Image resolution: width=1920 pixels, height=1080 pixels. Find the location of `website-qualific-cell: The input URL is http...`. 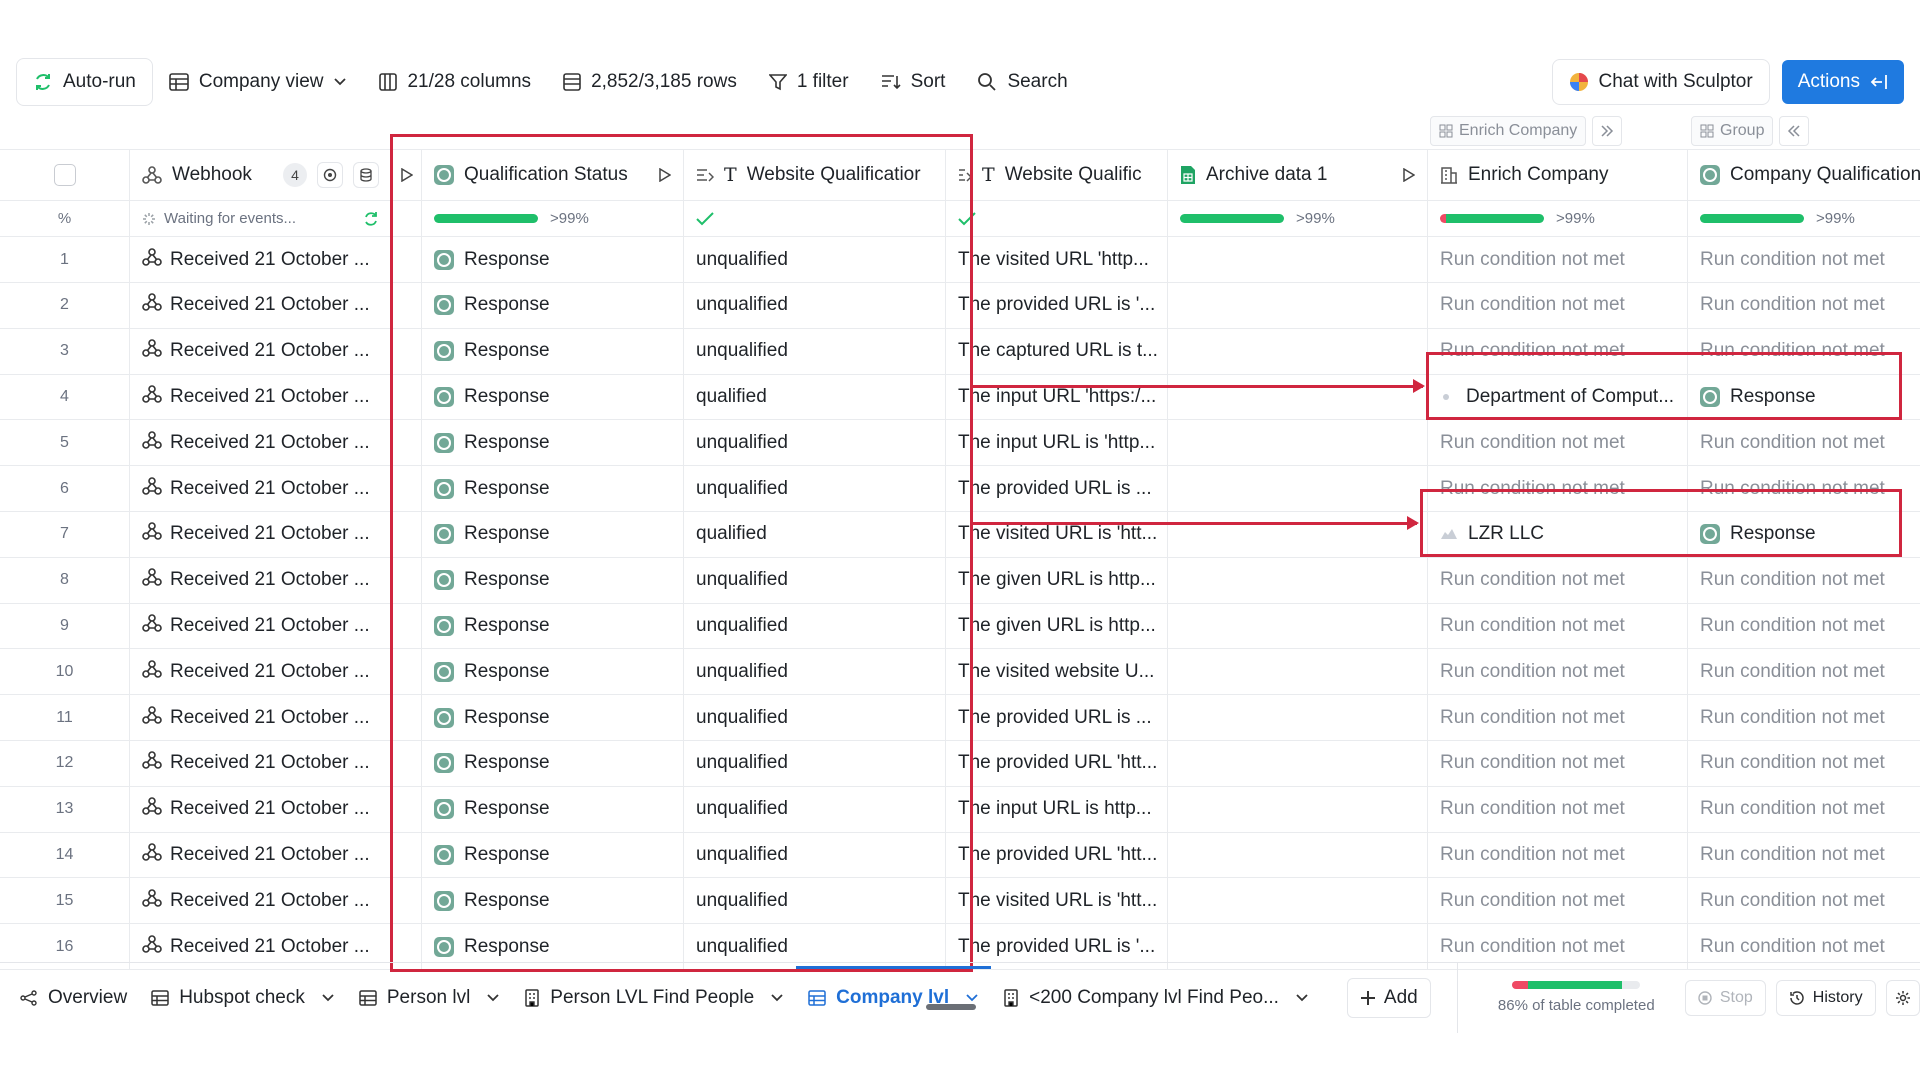

website-qualific-cell: The input URL is http... is located at coordinates (1057, 809).